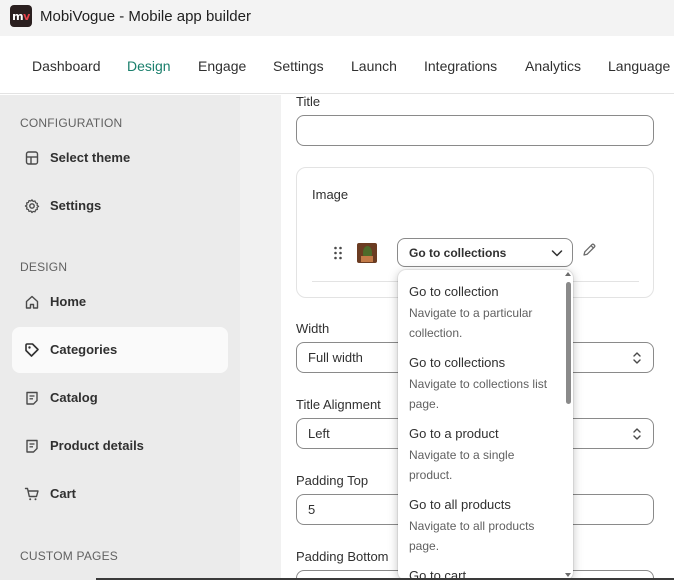  I want to click on sidebar-item-home: Home, so click(120, 302).